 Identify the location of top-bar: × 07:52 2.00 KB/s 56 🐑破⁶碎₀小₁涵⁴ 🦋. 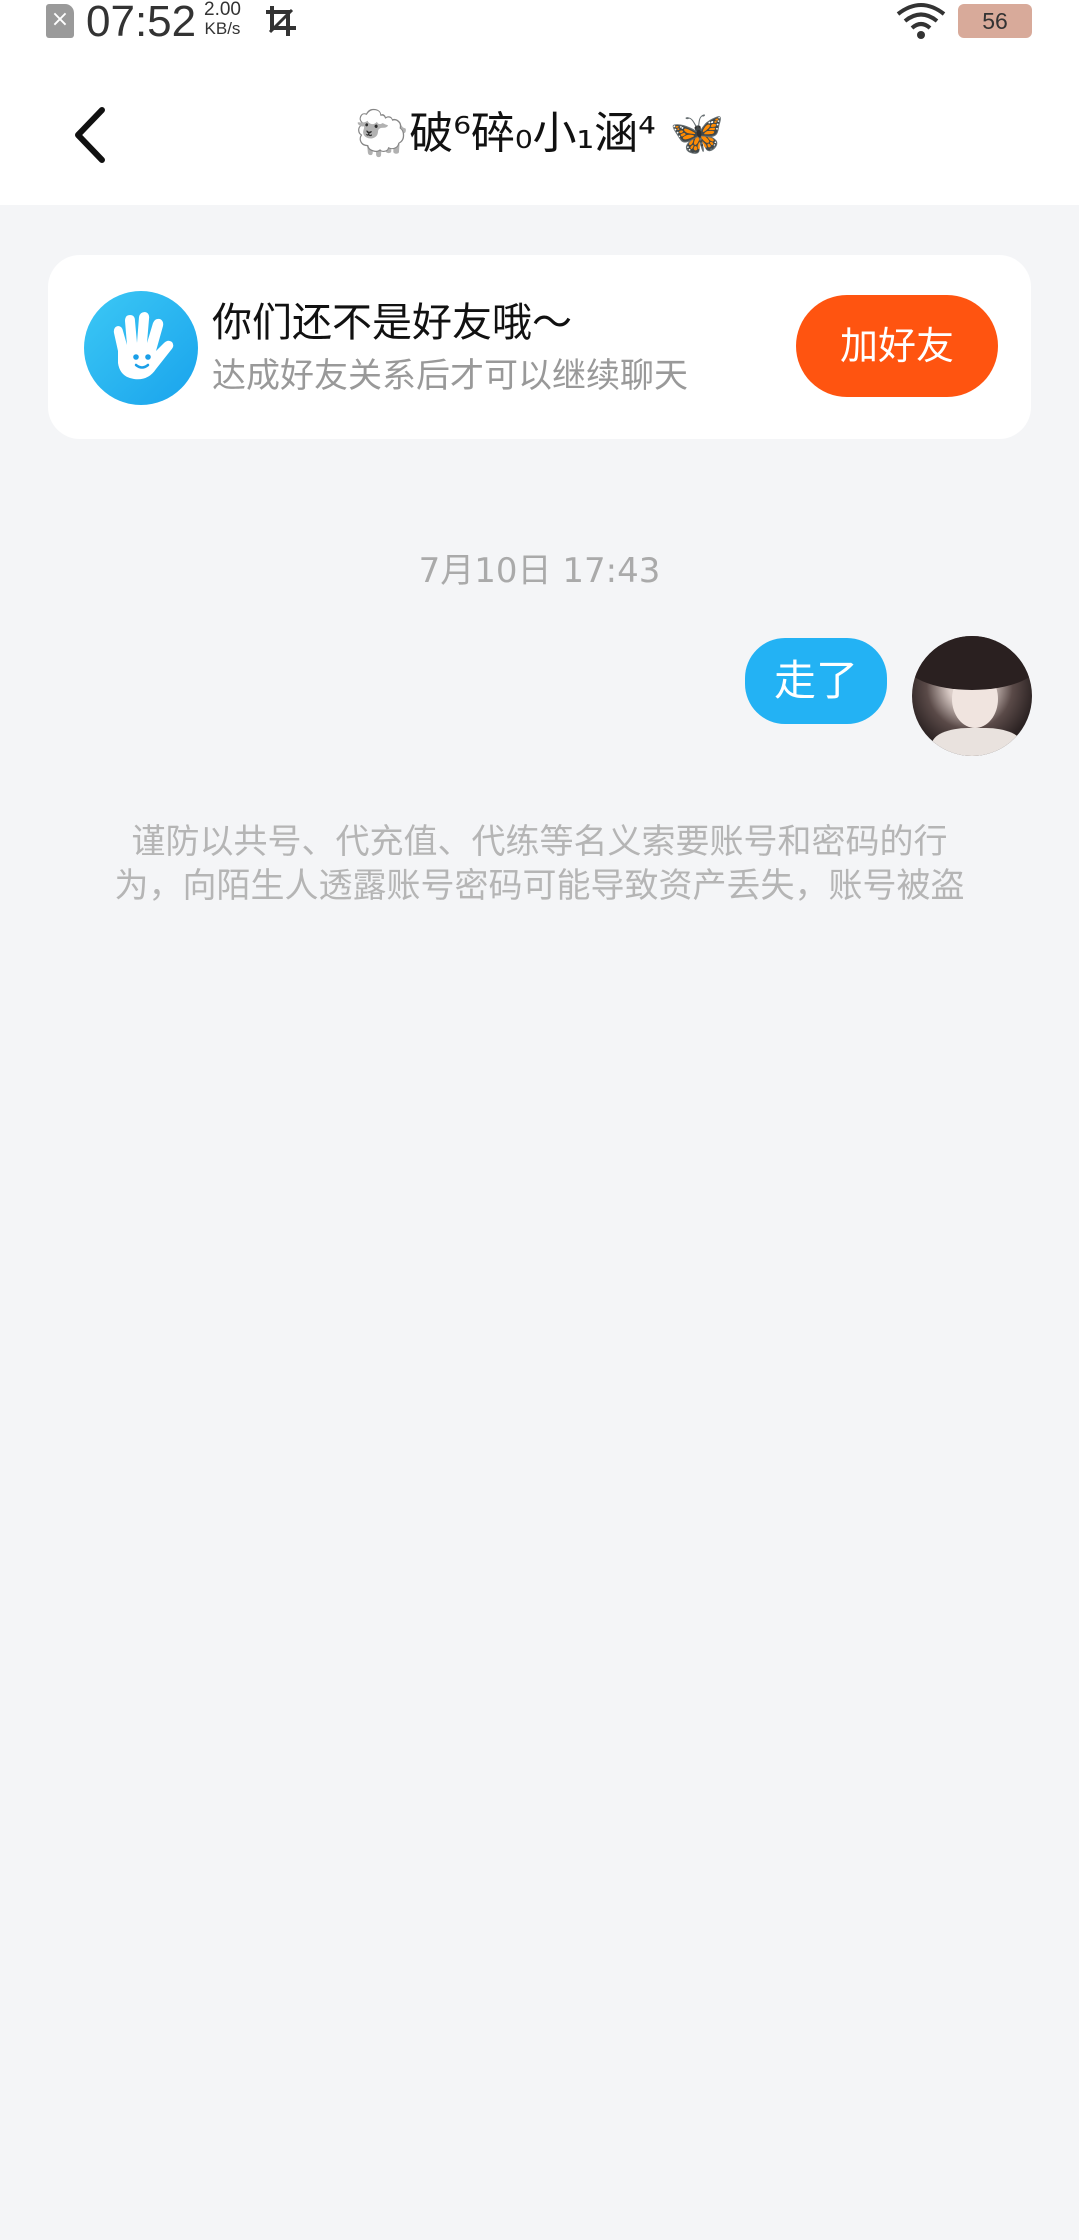
(539, 102).